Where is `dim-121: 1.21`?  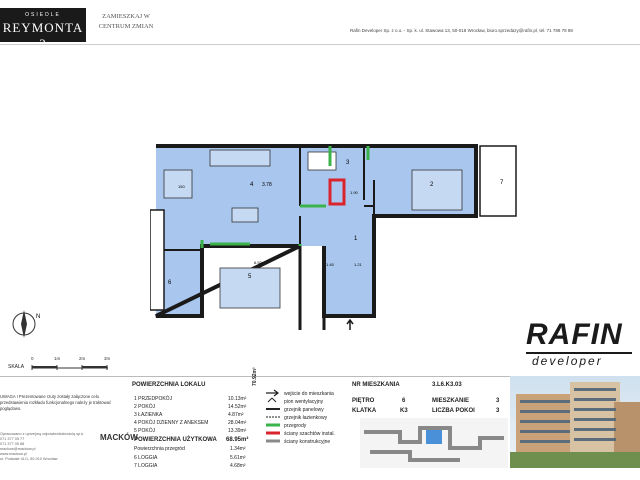 dim-121: 1.21 is located at coordinates (358, 264).